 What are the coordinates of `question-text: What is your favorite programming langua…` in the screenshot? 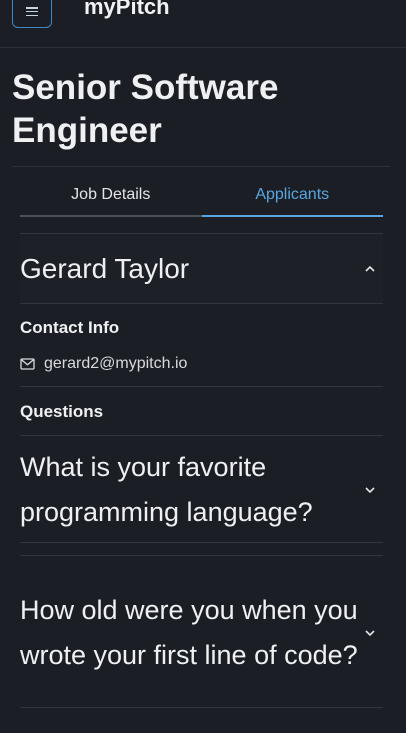 It's located at (166, 489).